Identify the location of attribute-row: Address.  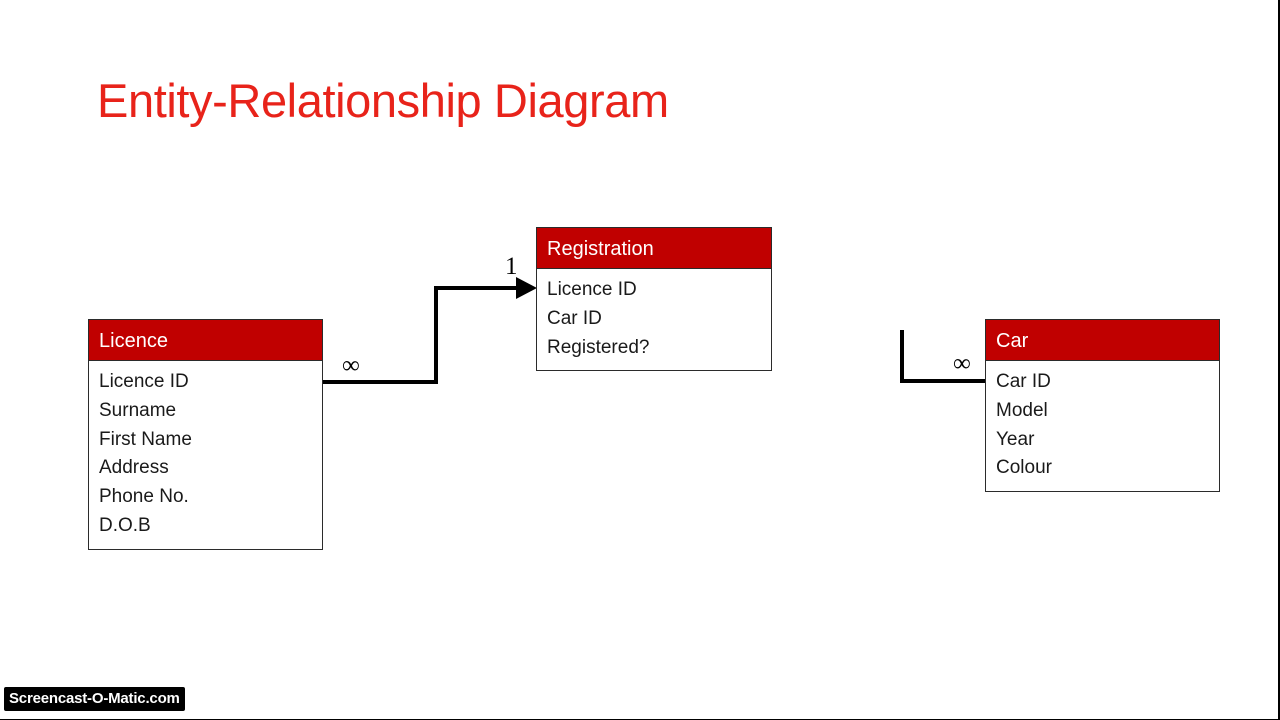
(134, 468).